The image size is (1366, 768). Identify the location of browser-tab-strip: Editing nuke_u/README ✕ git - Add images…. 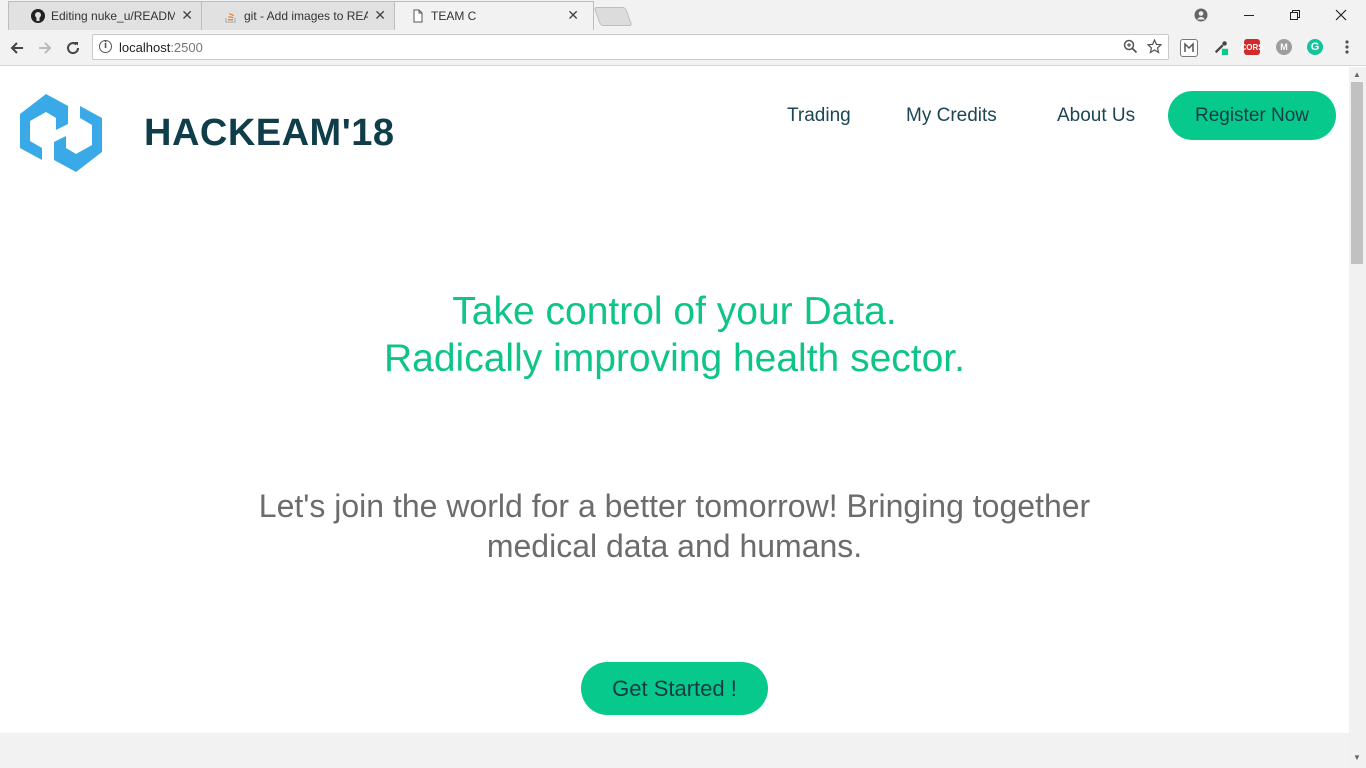
(683, 15).